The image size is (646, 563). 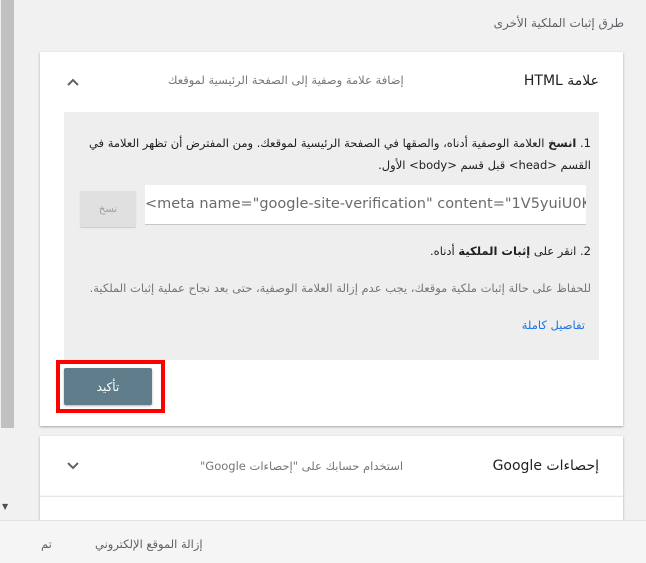 What do you see at coordinates (5, 506) in the screenshot?
I see `scroll-down-arrow-icon: ▼` at bounding box center [5, 506].